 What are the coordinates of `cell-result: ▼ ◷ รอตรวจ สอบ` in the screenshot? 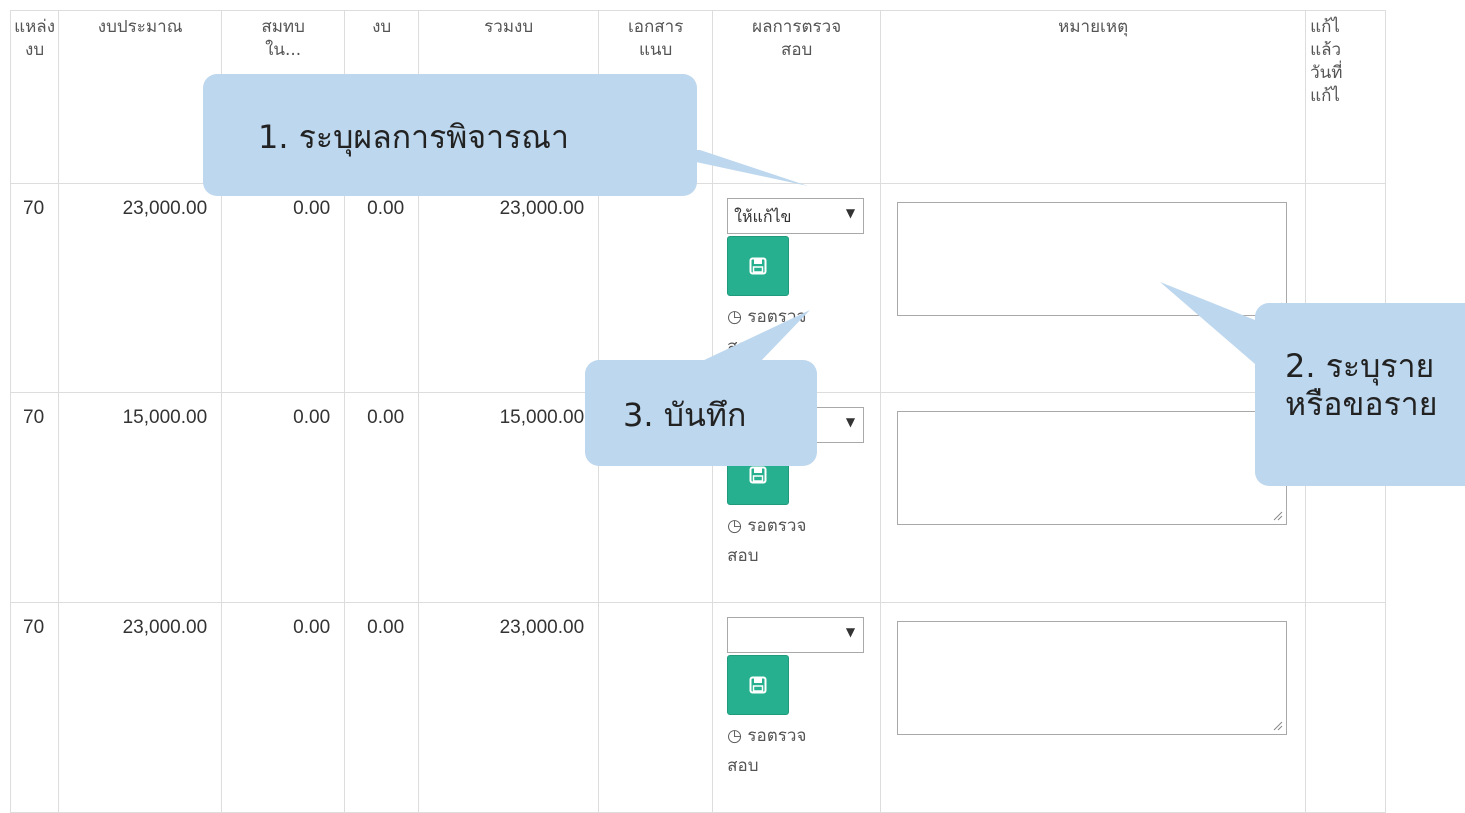 It's located at (797, 707).